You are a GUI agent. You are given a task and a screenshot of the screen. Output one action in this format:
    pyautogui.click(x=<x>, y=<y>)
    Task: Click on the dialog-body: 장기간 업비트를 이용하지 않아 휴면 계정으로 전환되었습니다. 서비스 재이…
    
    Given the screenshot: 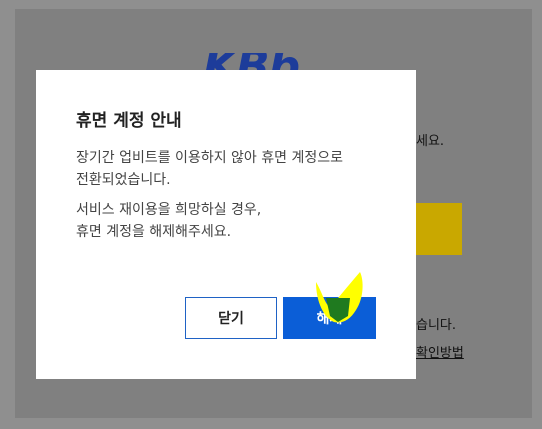 What is the action you would take?
    pyautogui.click(x=226, y=199)
    